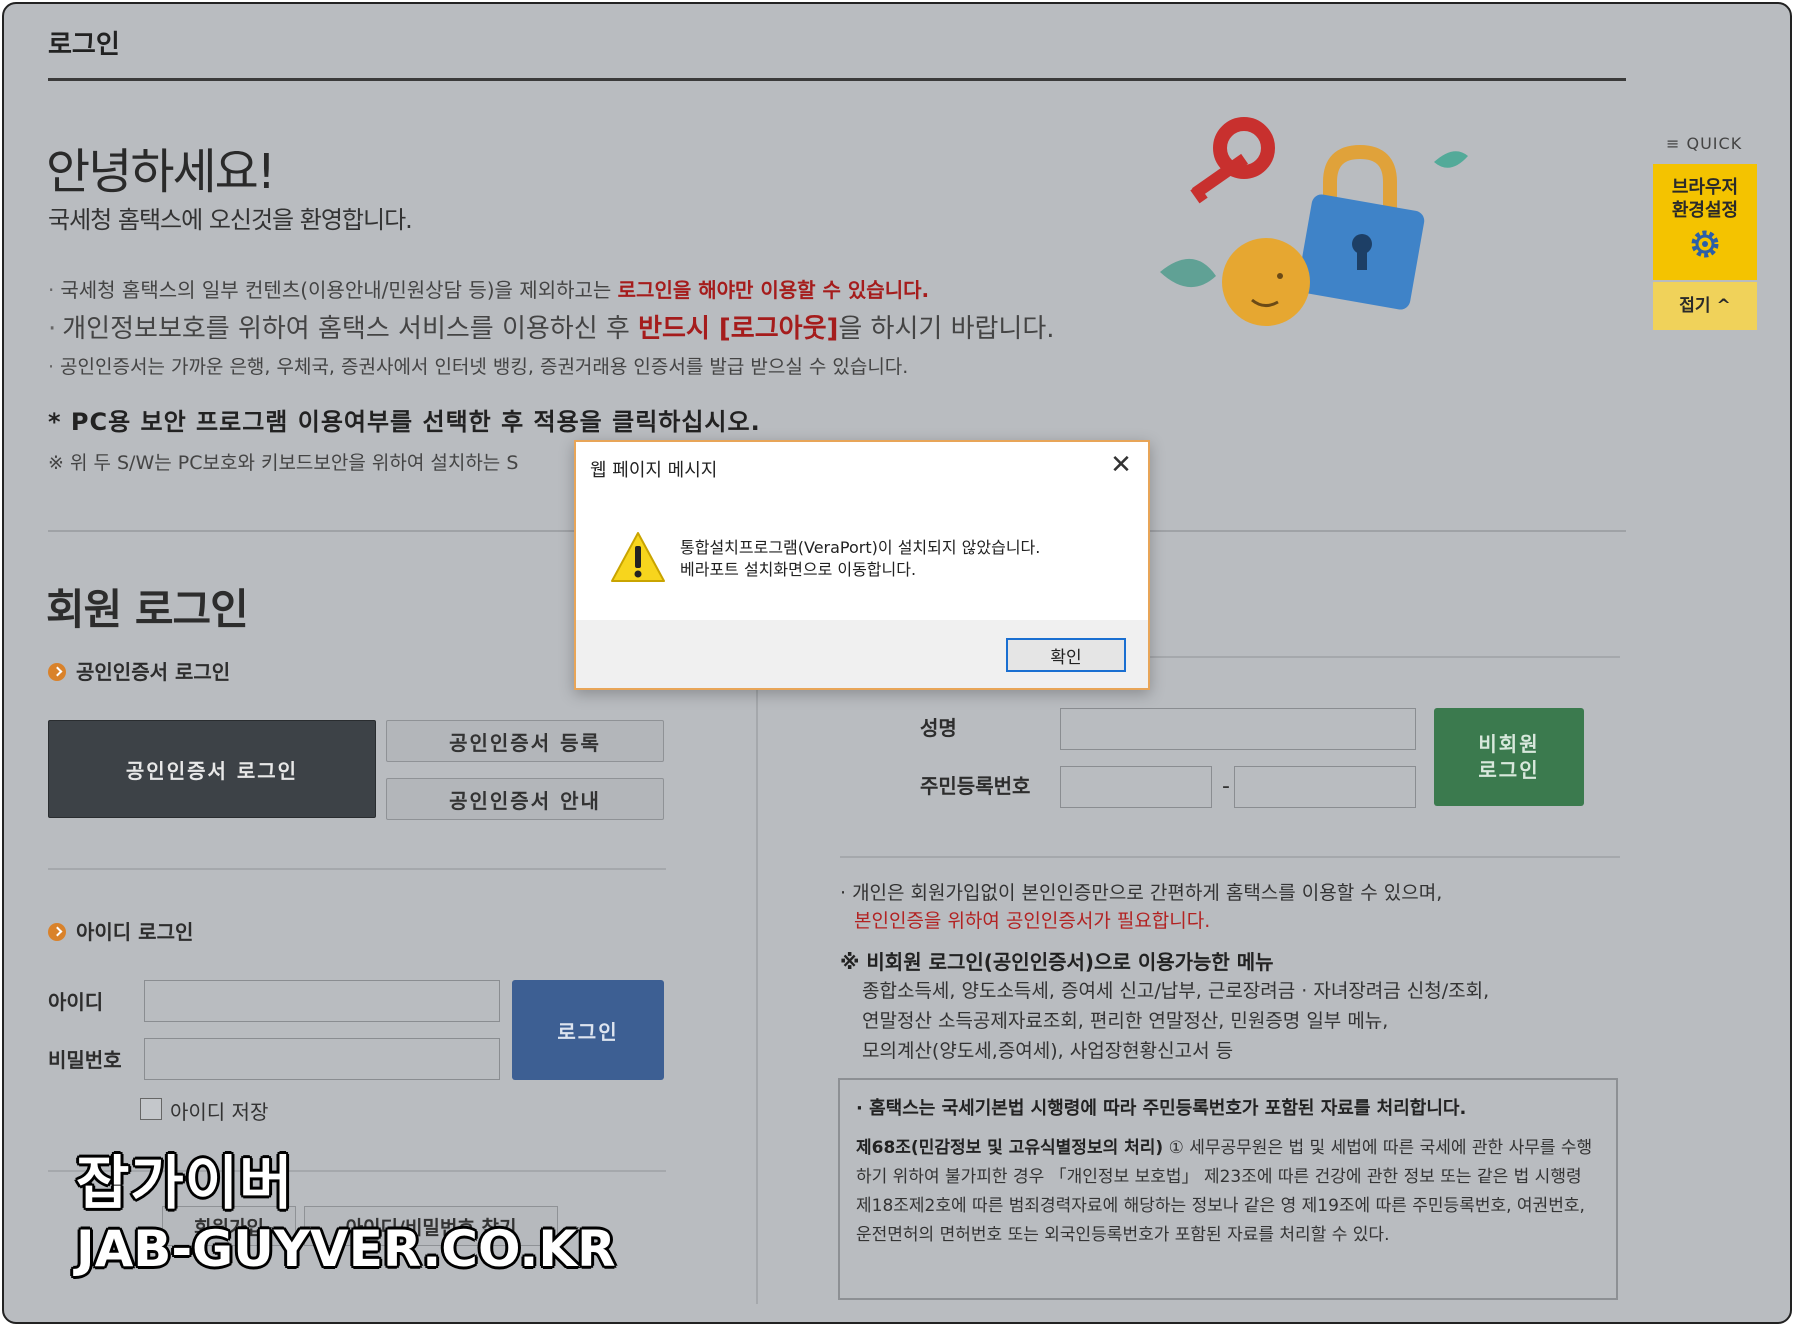 The height and width of the screenshot is (1333, 1800). I want to click on rrn-field-label: 주민등록번호, so click(975, 786).